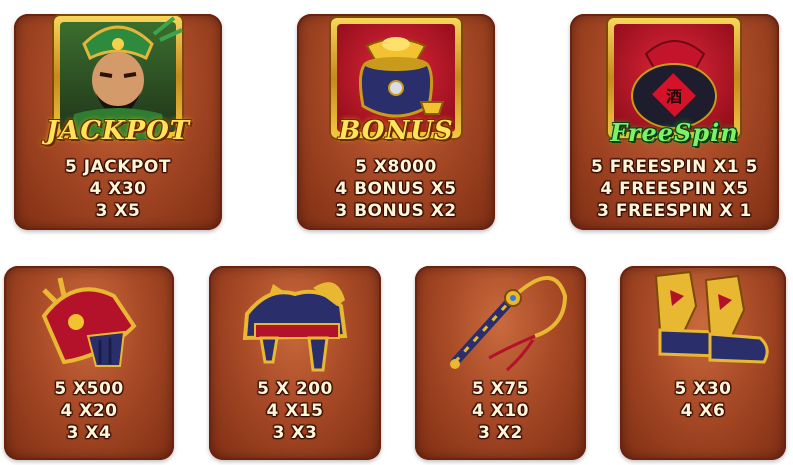  I want to click on payout-3: 3 FREESPIN X 1, so click(674, 211).